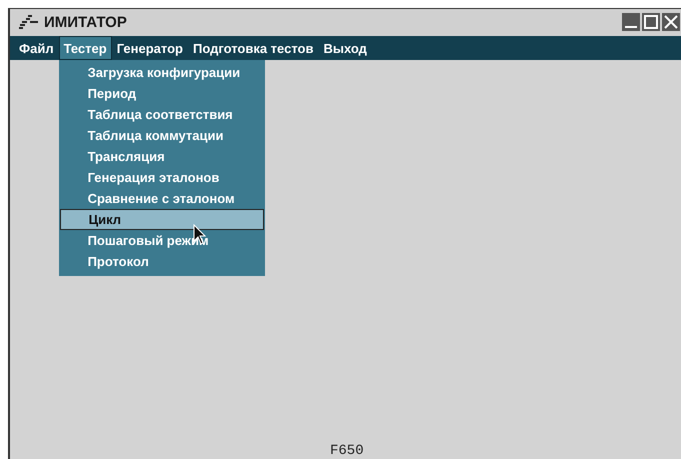  I want to click on menu-item: Подготовка тестов, so click(253, 48).